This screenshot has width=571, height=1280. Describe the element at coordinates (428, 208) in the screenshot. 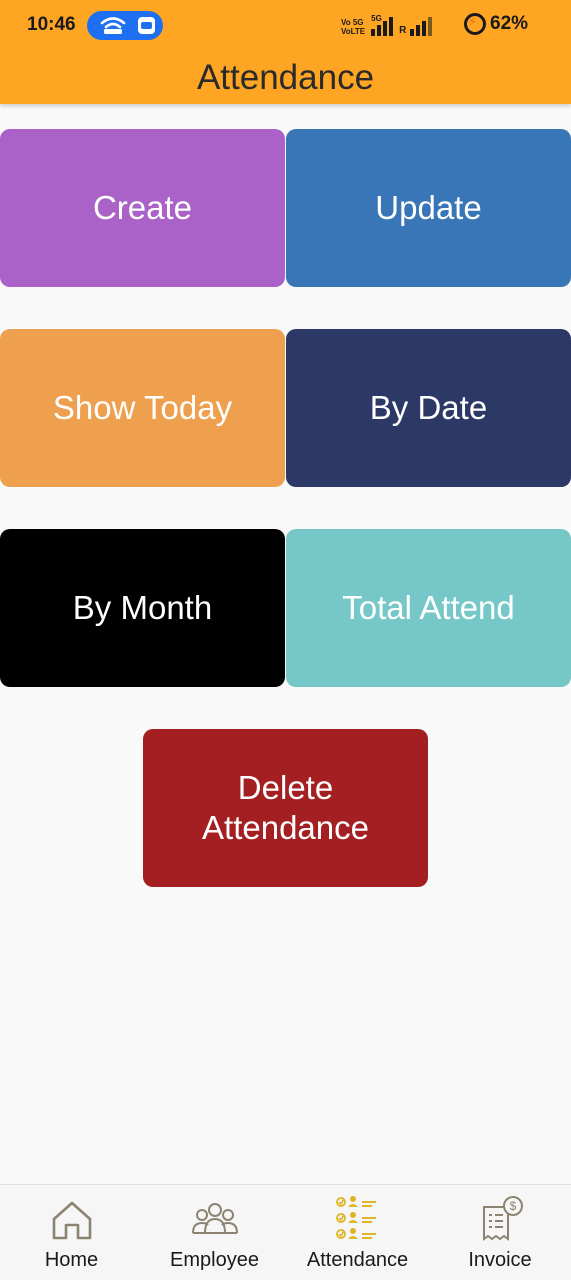

I see `update-button: Update` at that location.